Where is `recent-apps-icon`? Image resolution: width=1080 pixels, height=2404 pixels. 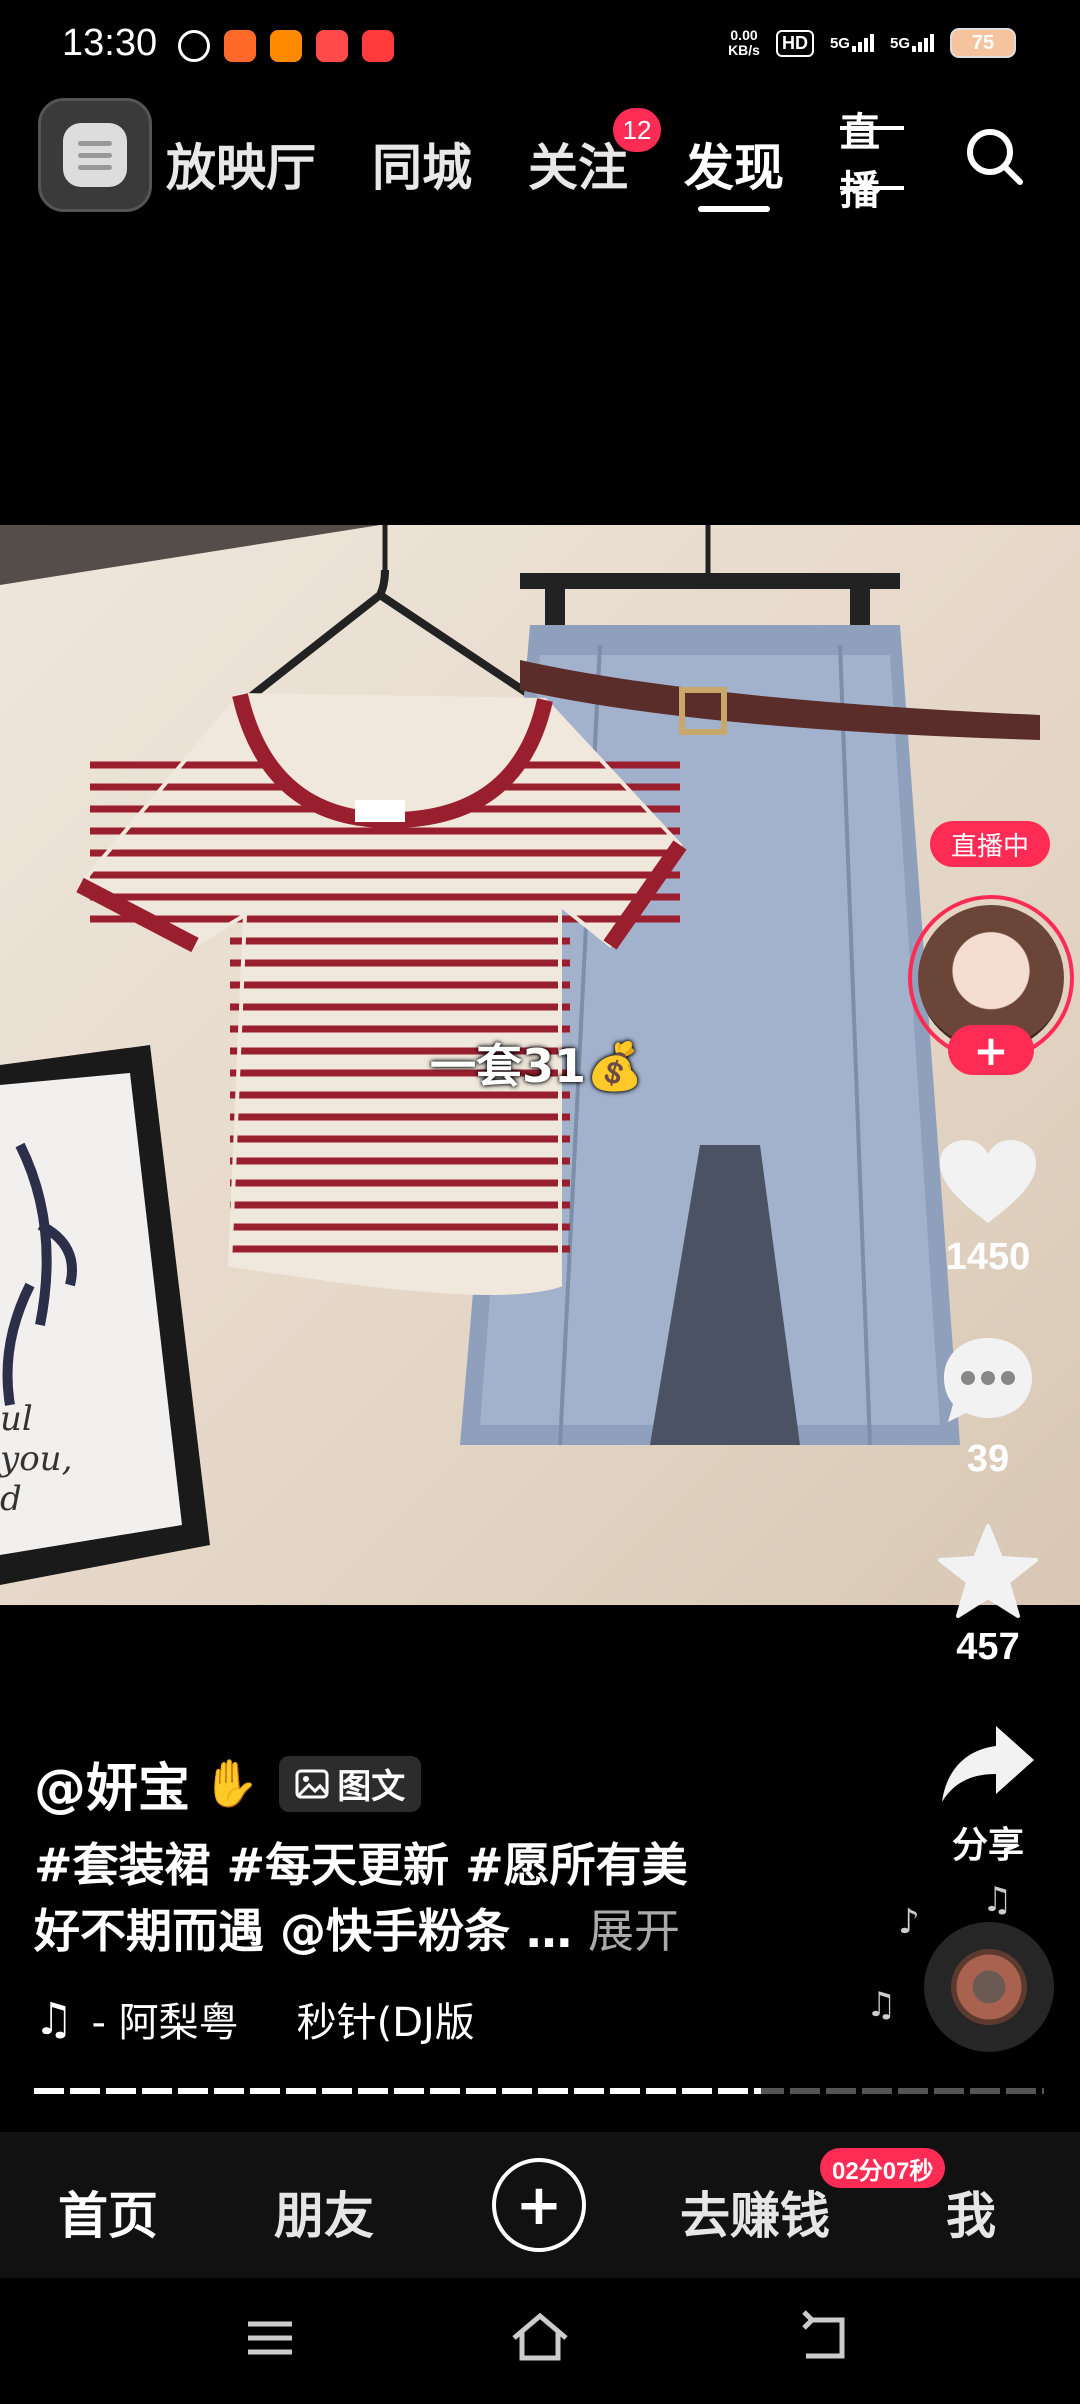
recent-apps-icon is located at coordinates (270, 2338).